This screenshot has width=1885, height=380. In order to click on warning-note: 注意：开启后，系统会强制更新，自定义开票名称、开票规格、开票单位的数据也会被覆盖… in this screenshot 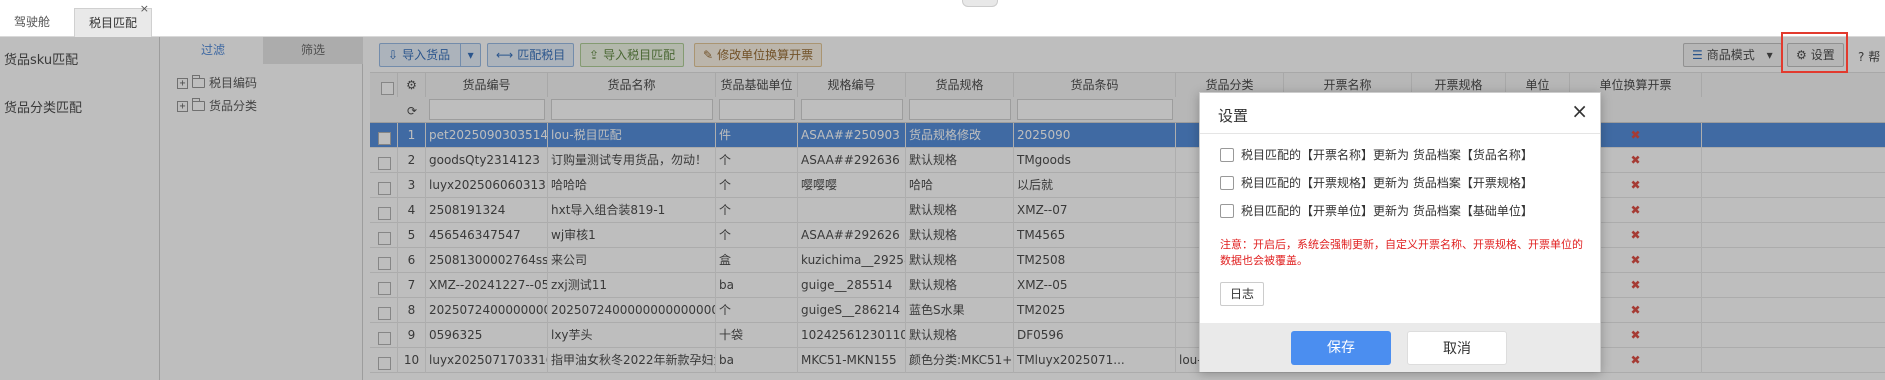, I will do `click(1401, 252)`.